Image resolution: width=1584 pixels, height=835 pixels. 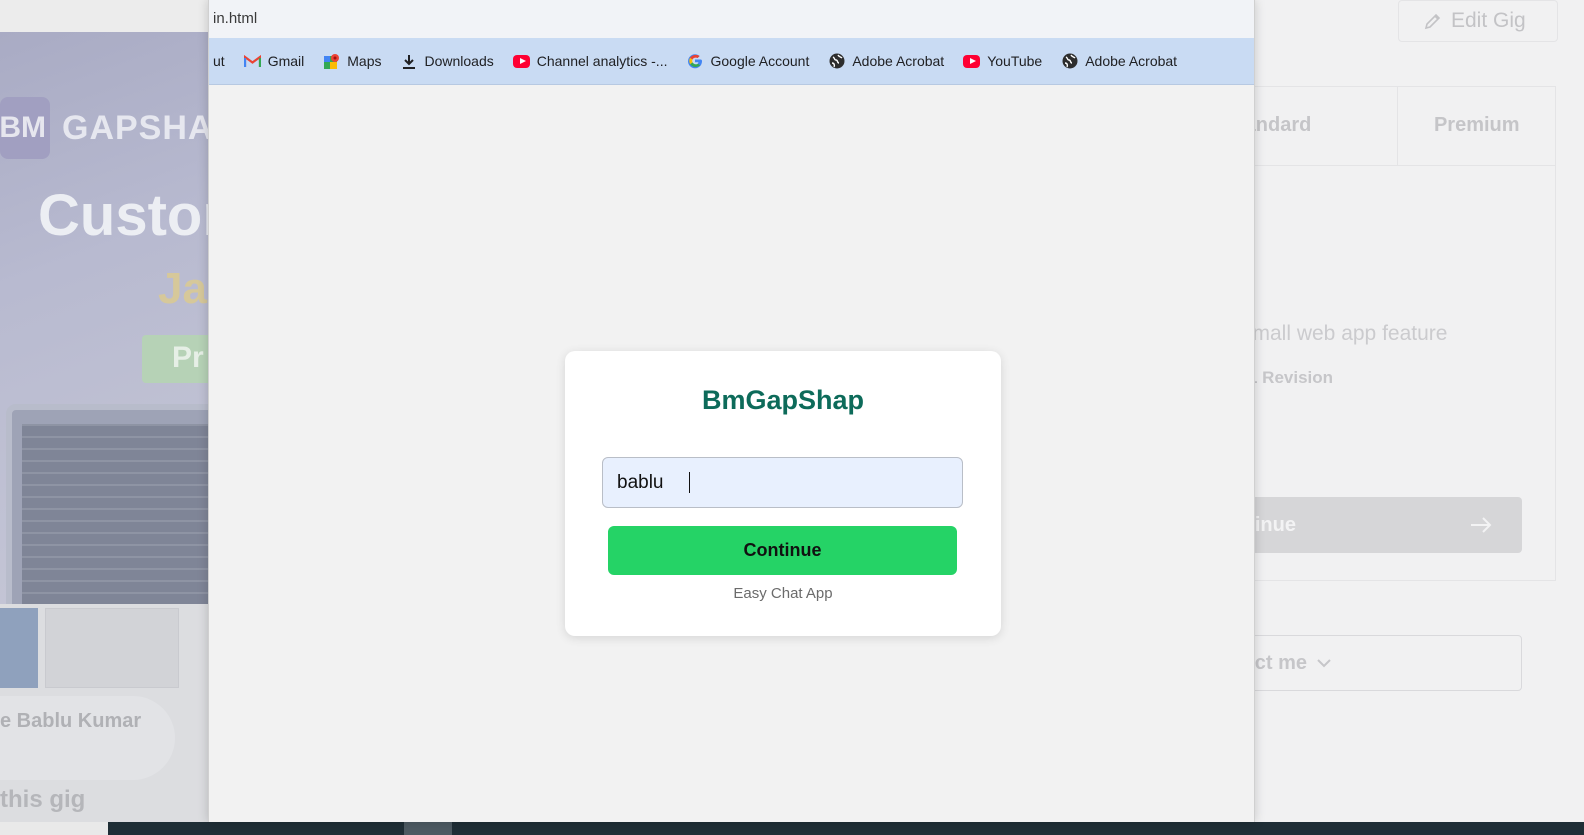 I want to click on package-revision: 1 Revision, so click(x=1291, y=377).